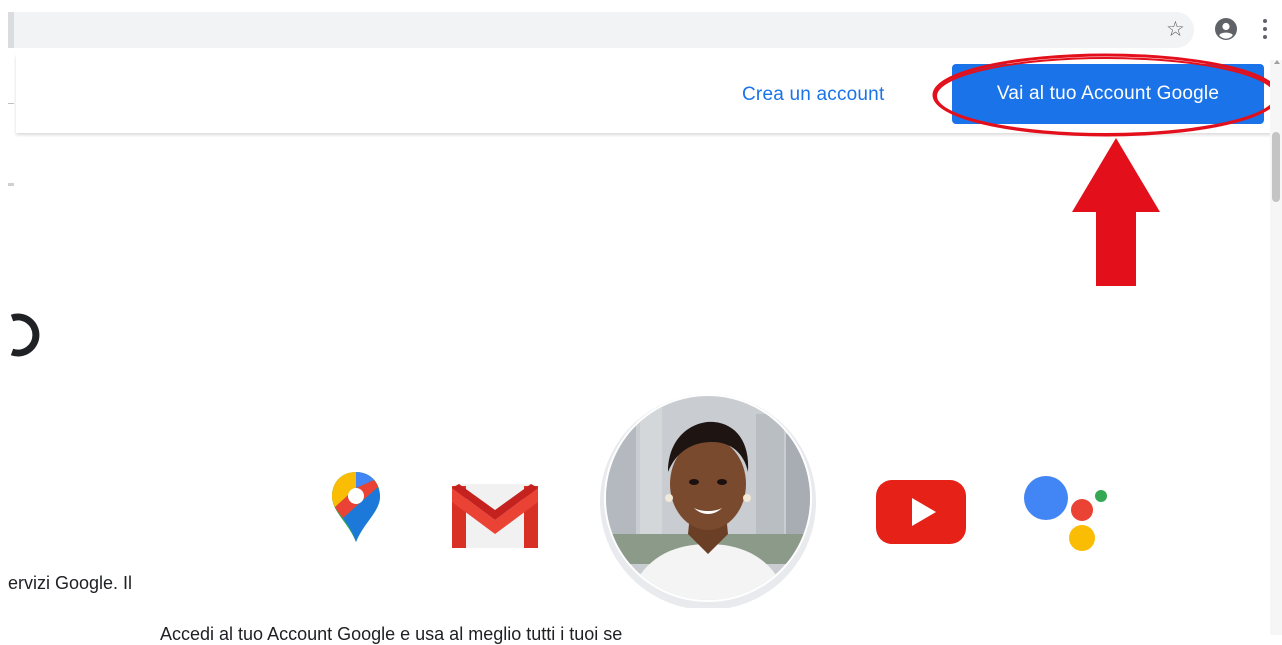 Image resolution: width=1282 pixels, height=645 pixels. Describe the element at coordinates (1065, 513) in the screenshot. I see `google-assistant-icon` at that location.